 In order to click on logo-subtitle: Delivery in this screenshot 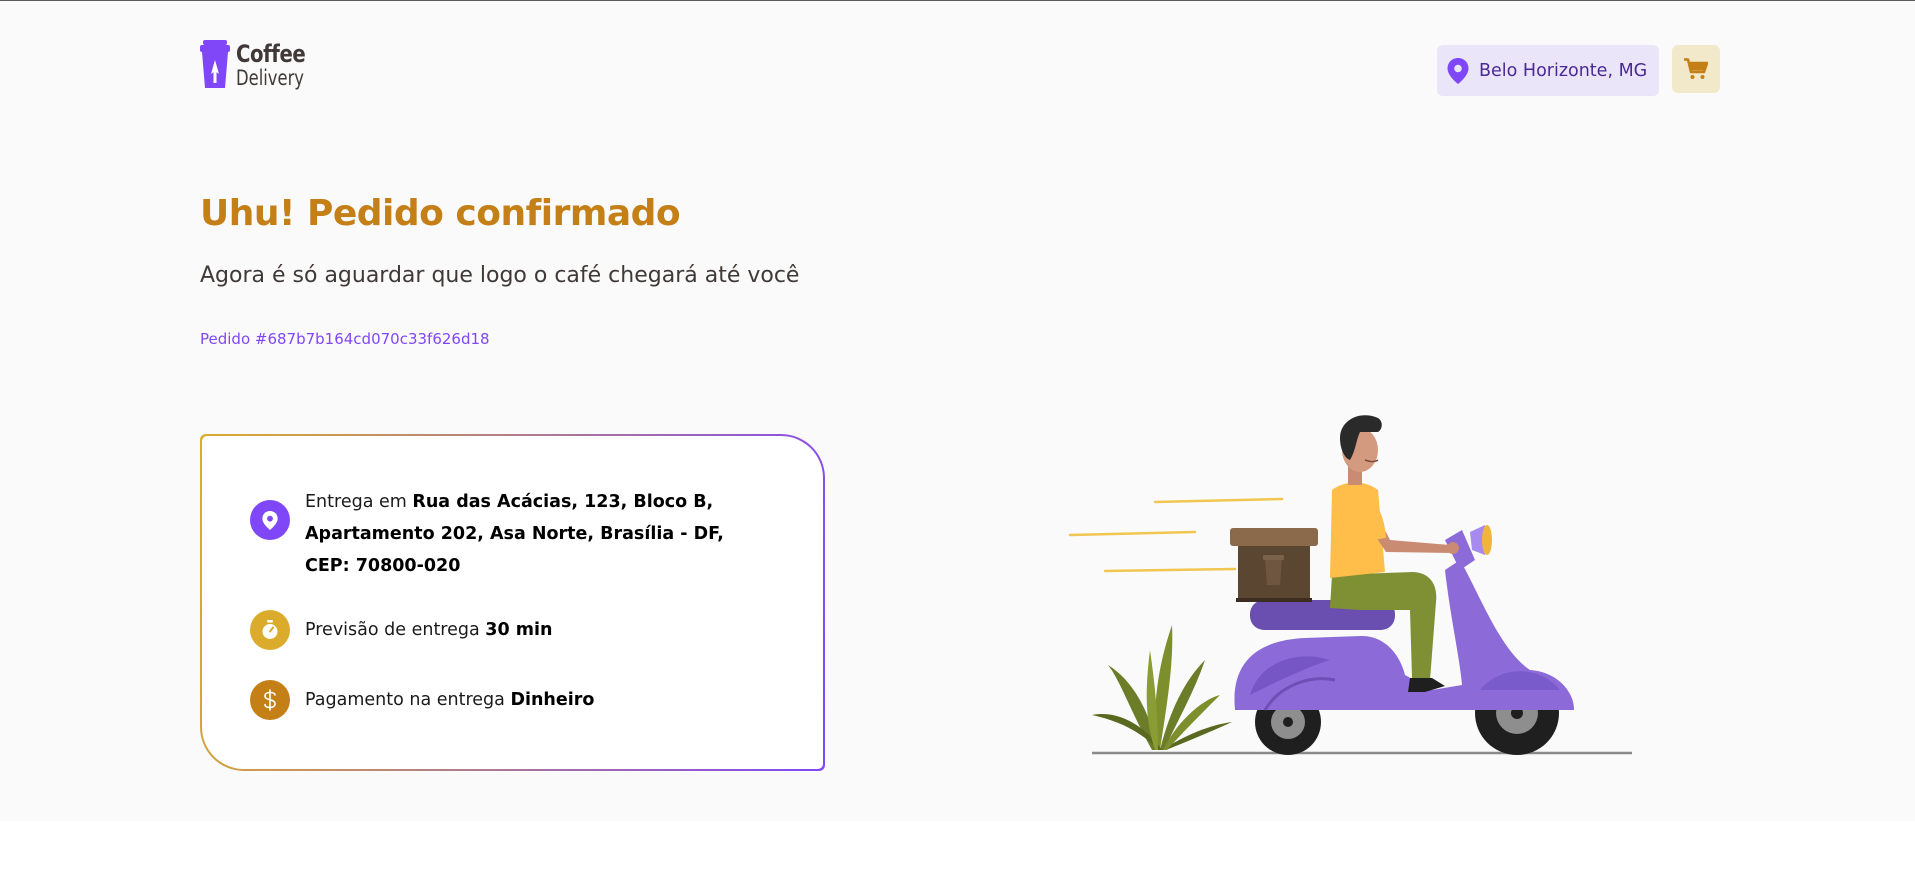, I will do `click(270, 77)`.